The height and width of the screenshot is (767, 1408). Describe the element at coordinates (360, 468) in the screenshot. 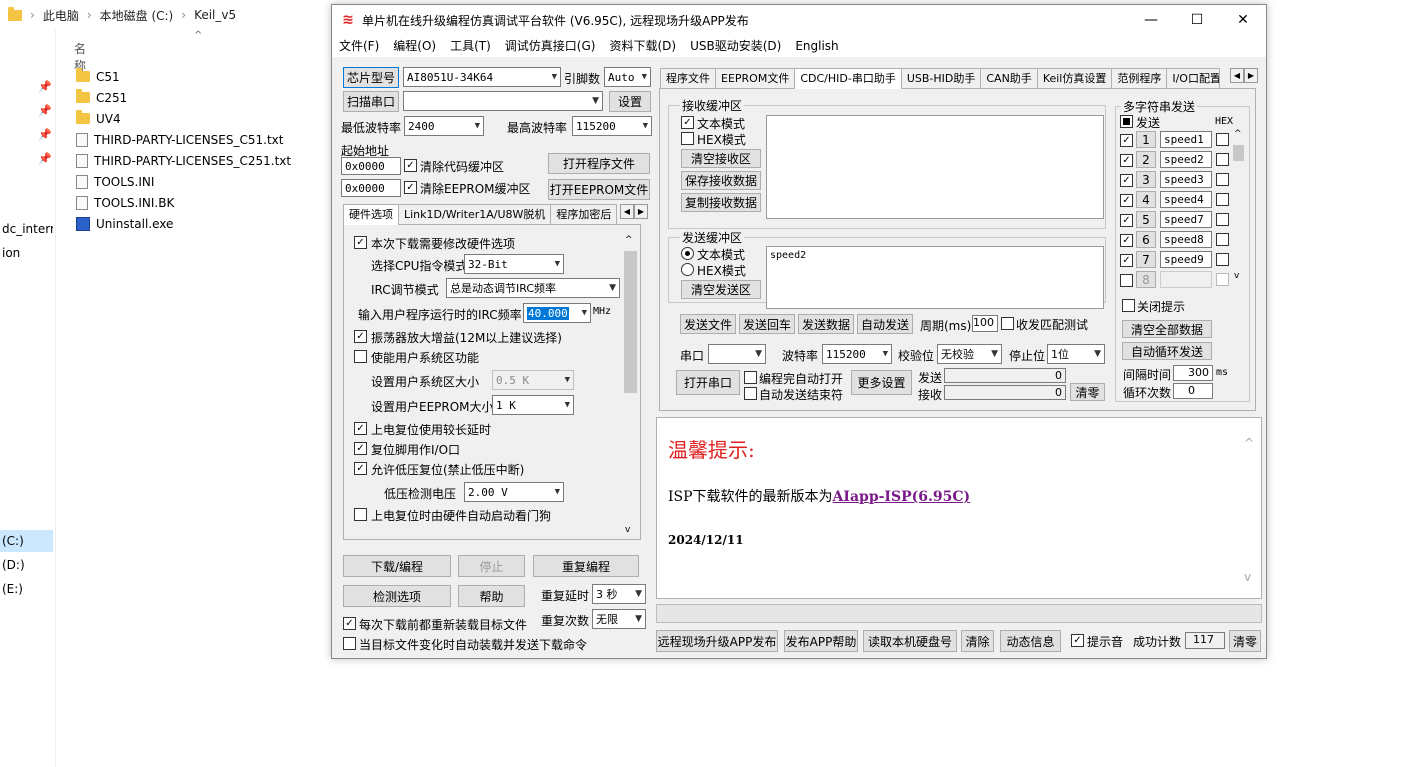

I see `low-voltage-reset-checkbox: ✓` at that location.